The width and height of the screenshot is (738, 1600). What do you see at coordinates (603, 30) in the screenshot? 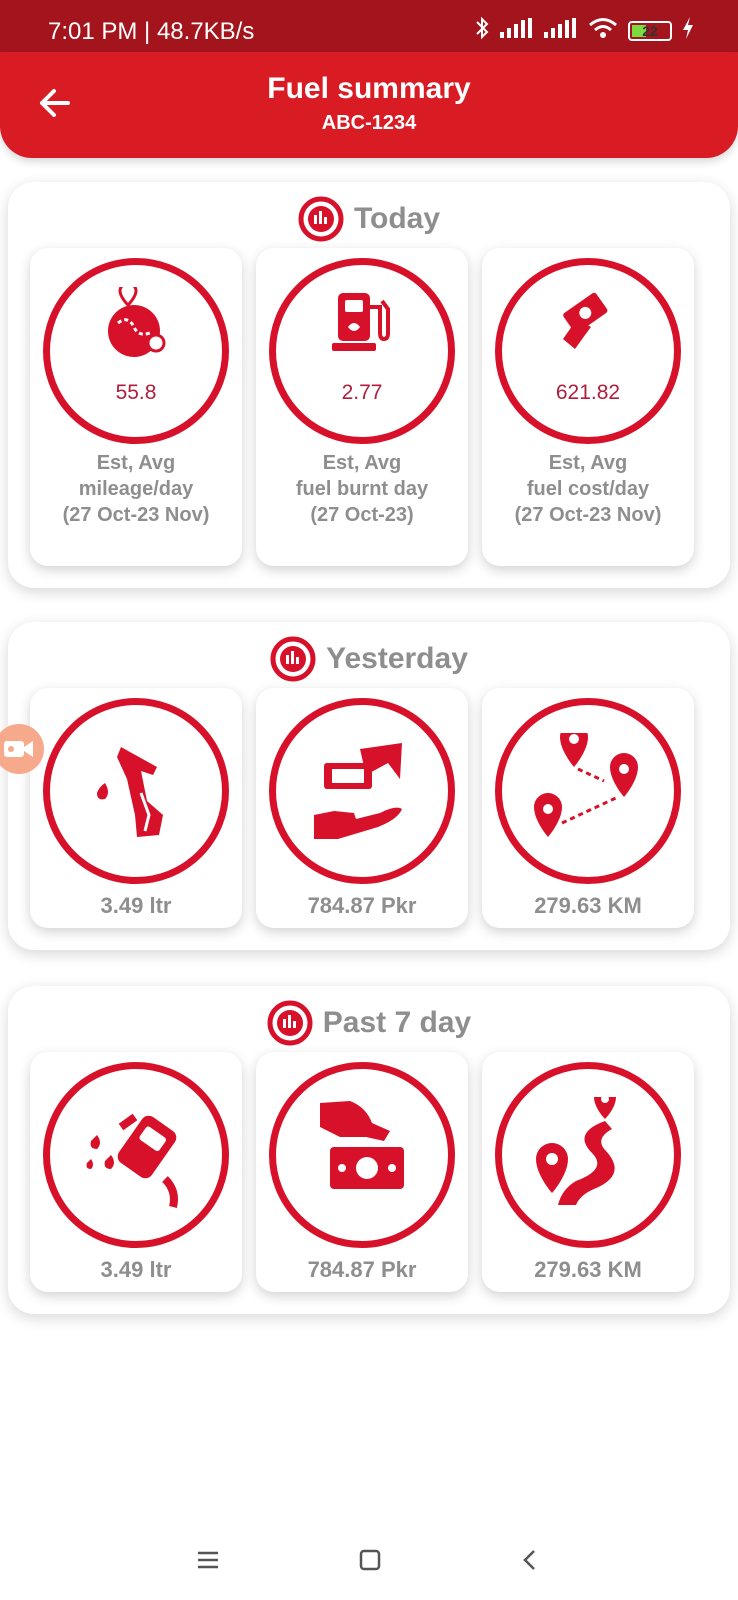
I see `wifi-icon` at bounding box center [603, 30].